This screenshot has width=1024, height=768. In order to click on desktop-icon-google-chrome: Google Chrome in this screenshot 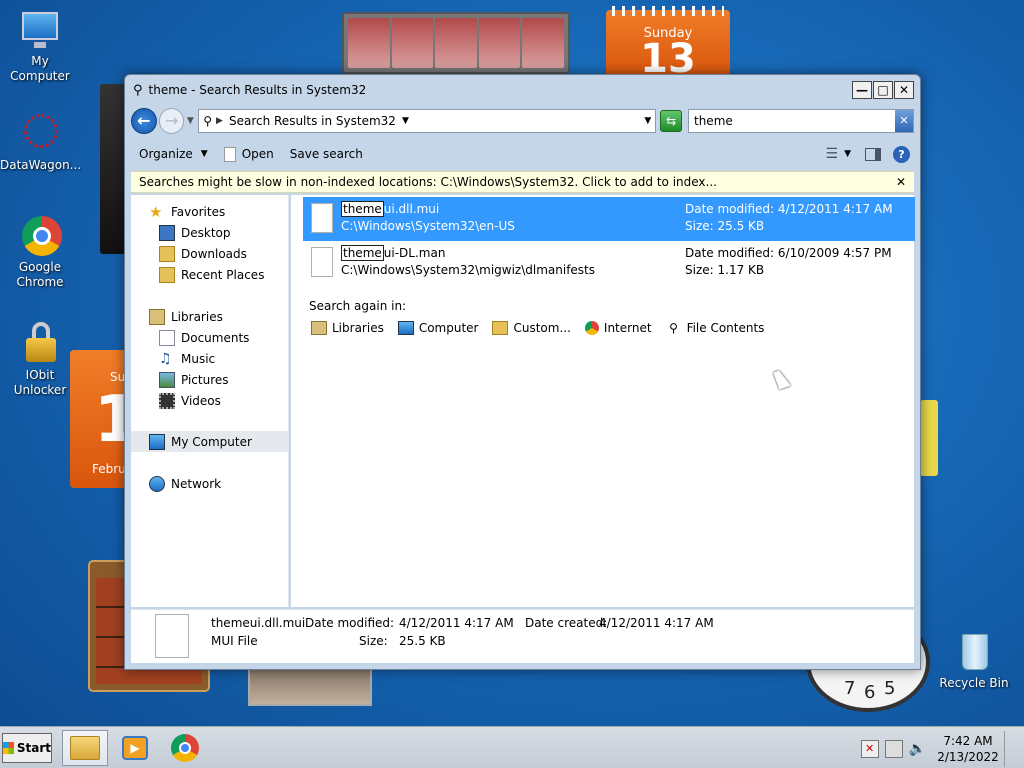, I will do `click(40, 252)`.